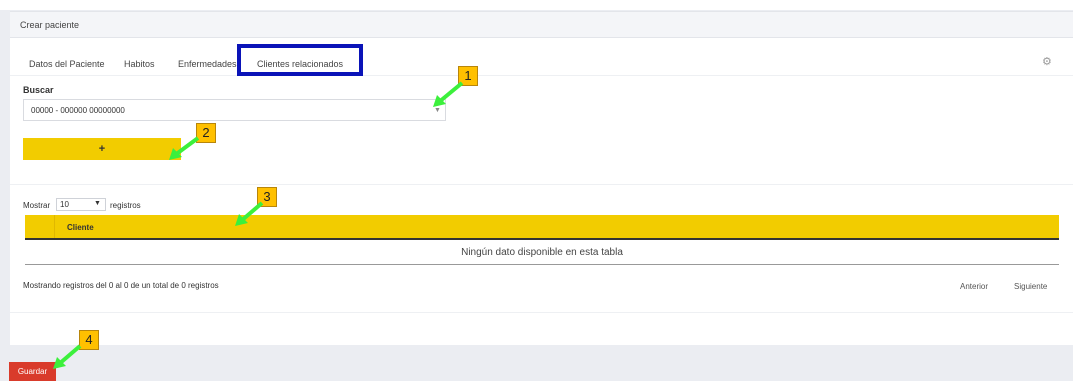 The width and height of the screenshot is (1073, 381). Describe the element at coordinates (67, 64) in the screenshot. I see `tab-datos-del-paciente: Datos del Paciente` at that location.